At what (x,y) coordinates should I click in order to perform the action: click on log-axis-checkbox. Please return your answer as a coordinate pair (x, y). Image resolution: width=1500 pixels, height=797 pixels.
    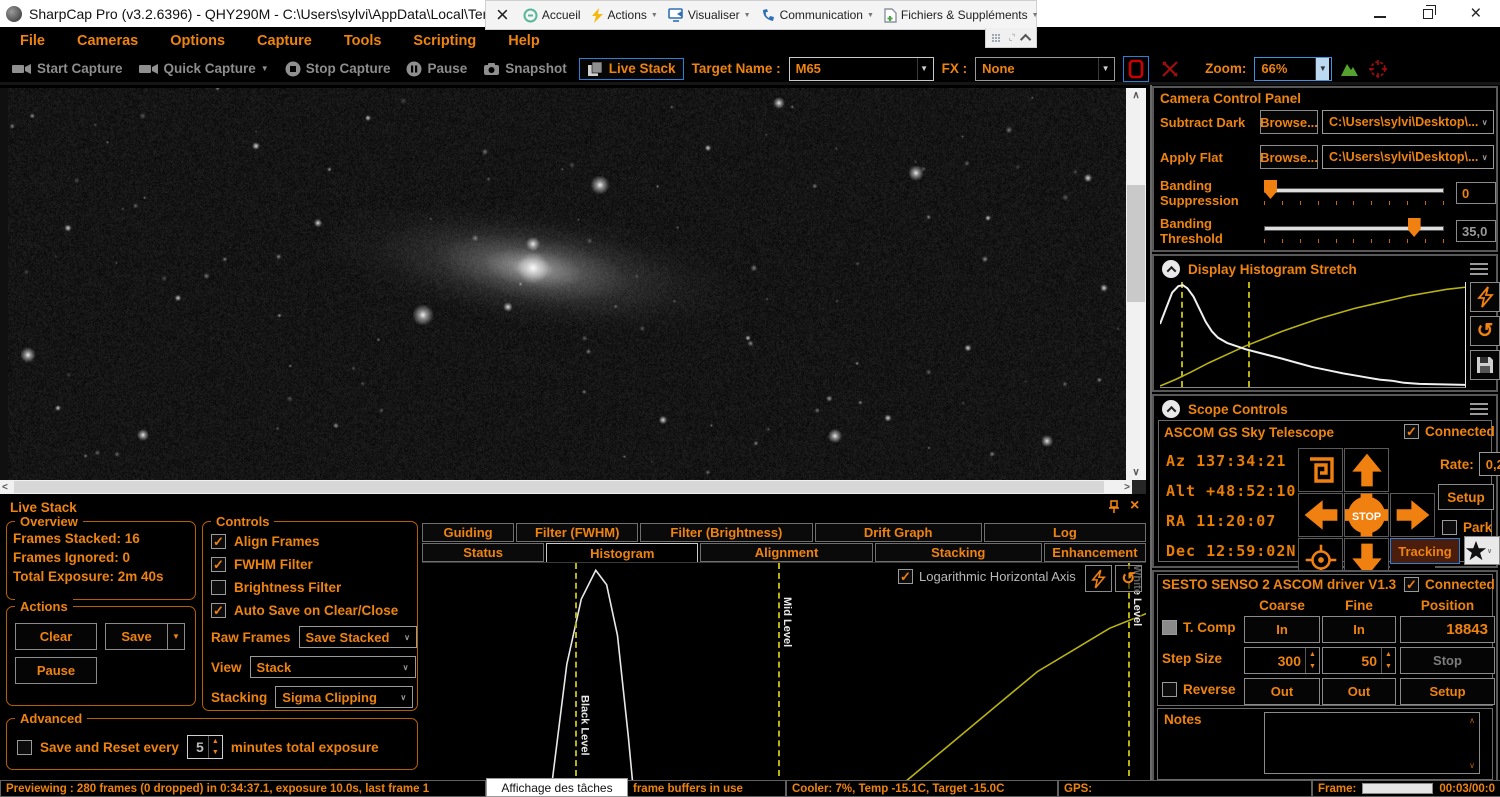
    Looking at the image, I should click on (905, 576).